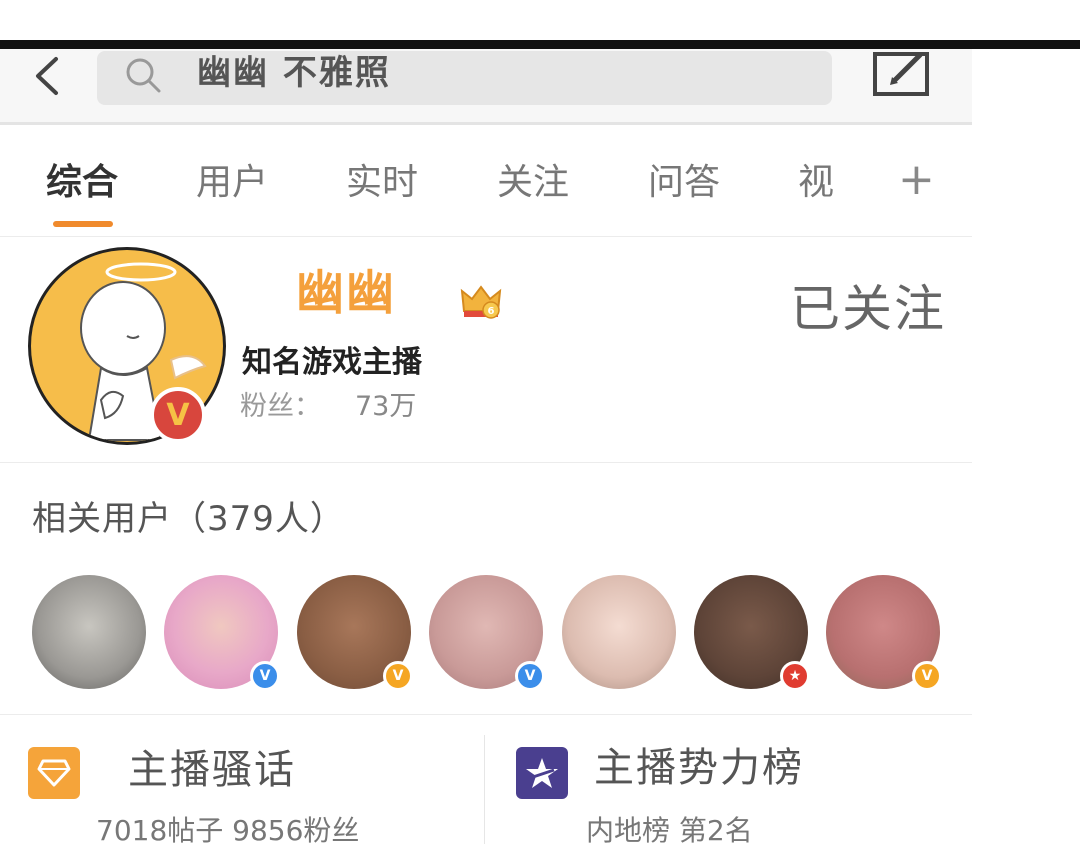 This screenshot has width=1080, height=844. Describe the element at coordinates (795, 676) in the screenshot. I see `star-badge-icon: ★` at that location.